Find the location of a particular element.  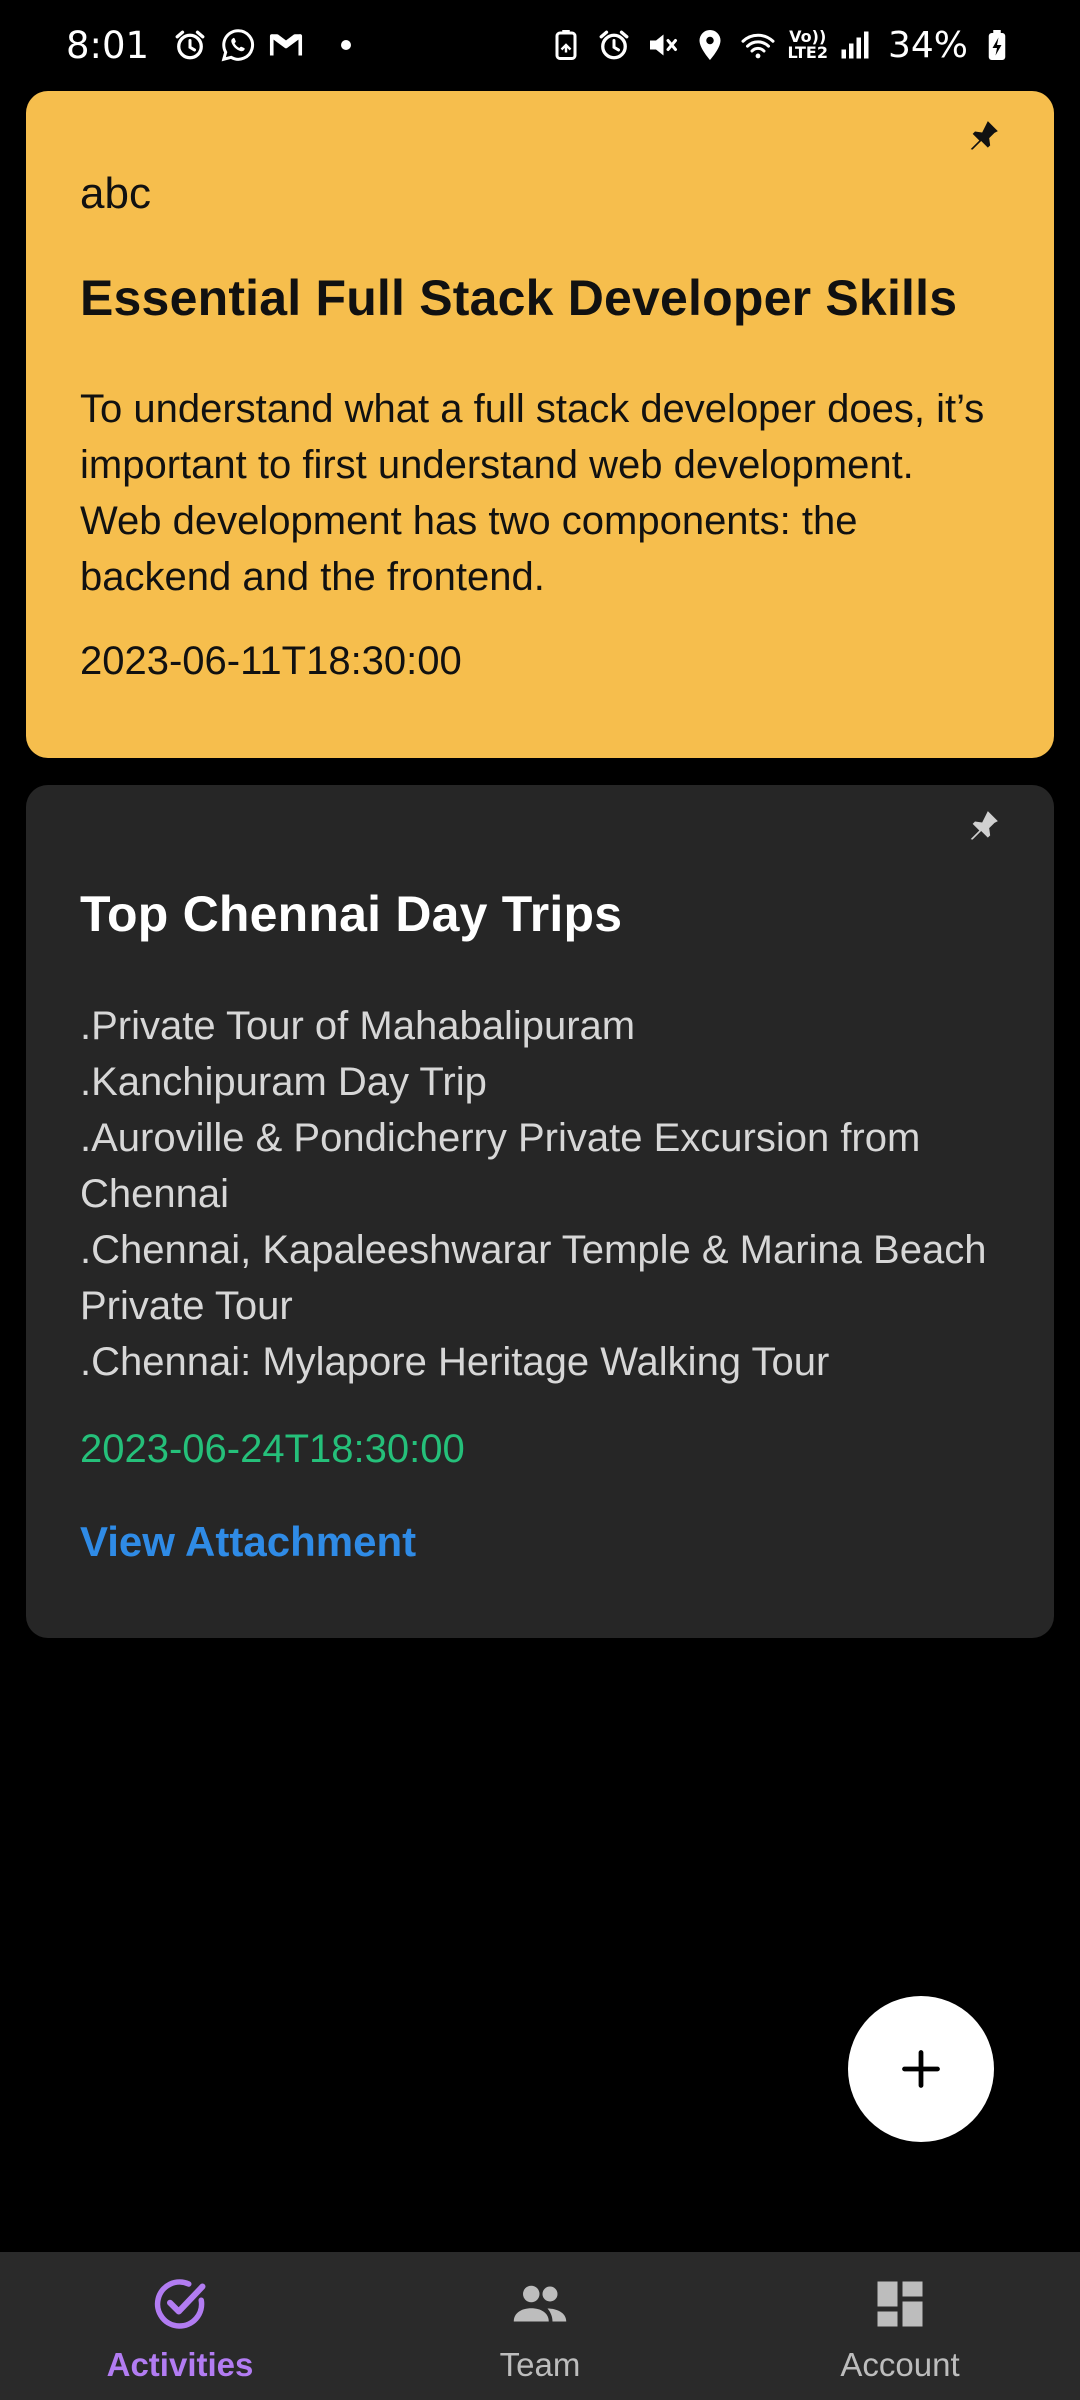

battery-saver-icon is located at coordinates (566, 45).